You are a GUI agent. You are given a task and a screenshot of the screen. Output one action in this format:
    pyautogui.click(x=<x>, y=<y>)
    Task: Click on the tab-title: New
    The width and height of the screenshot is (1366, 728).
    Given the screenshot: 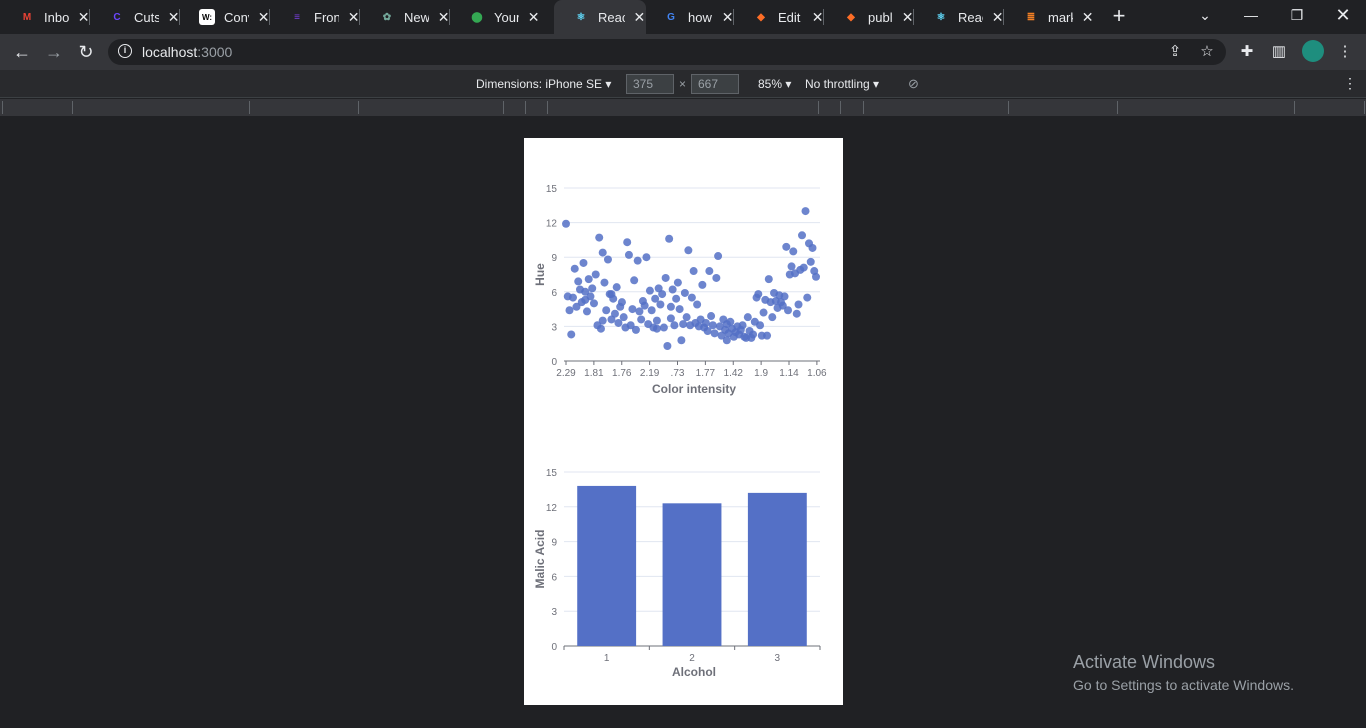 What is the action you would take?
    pyautogui.click(x=417, y=17)
    